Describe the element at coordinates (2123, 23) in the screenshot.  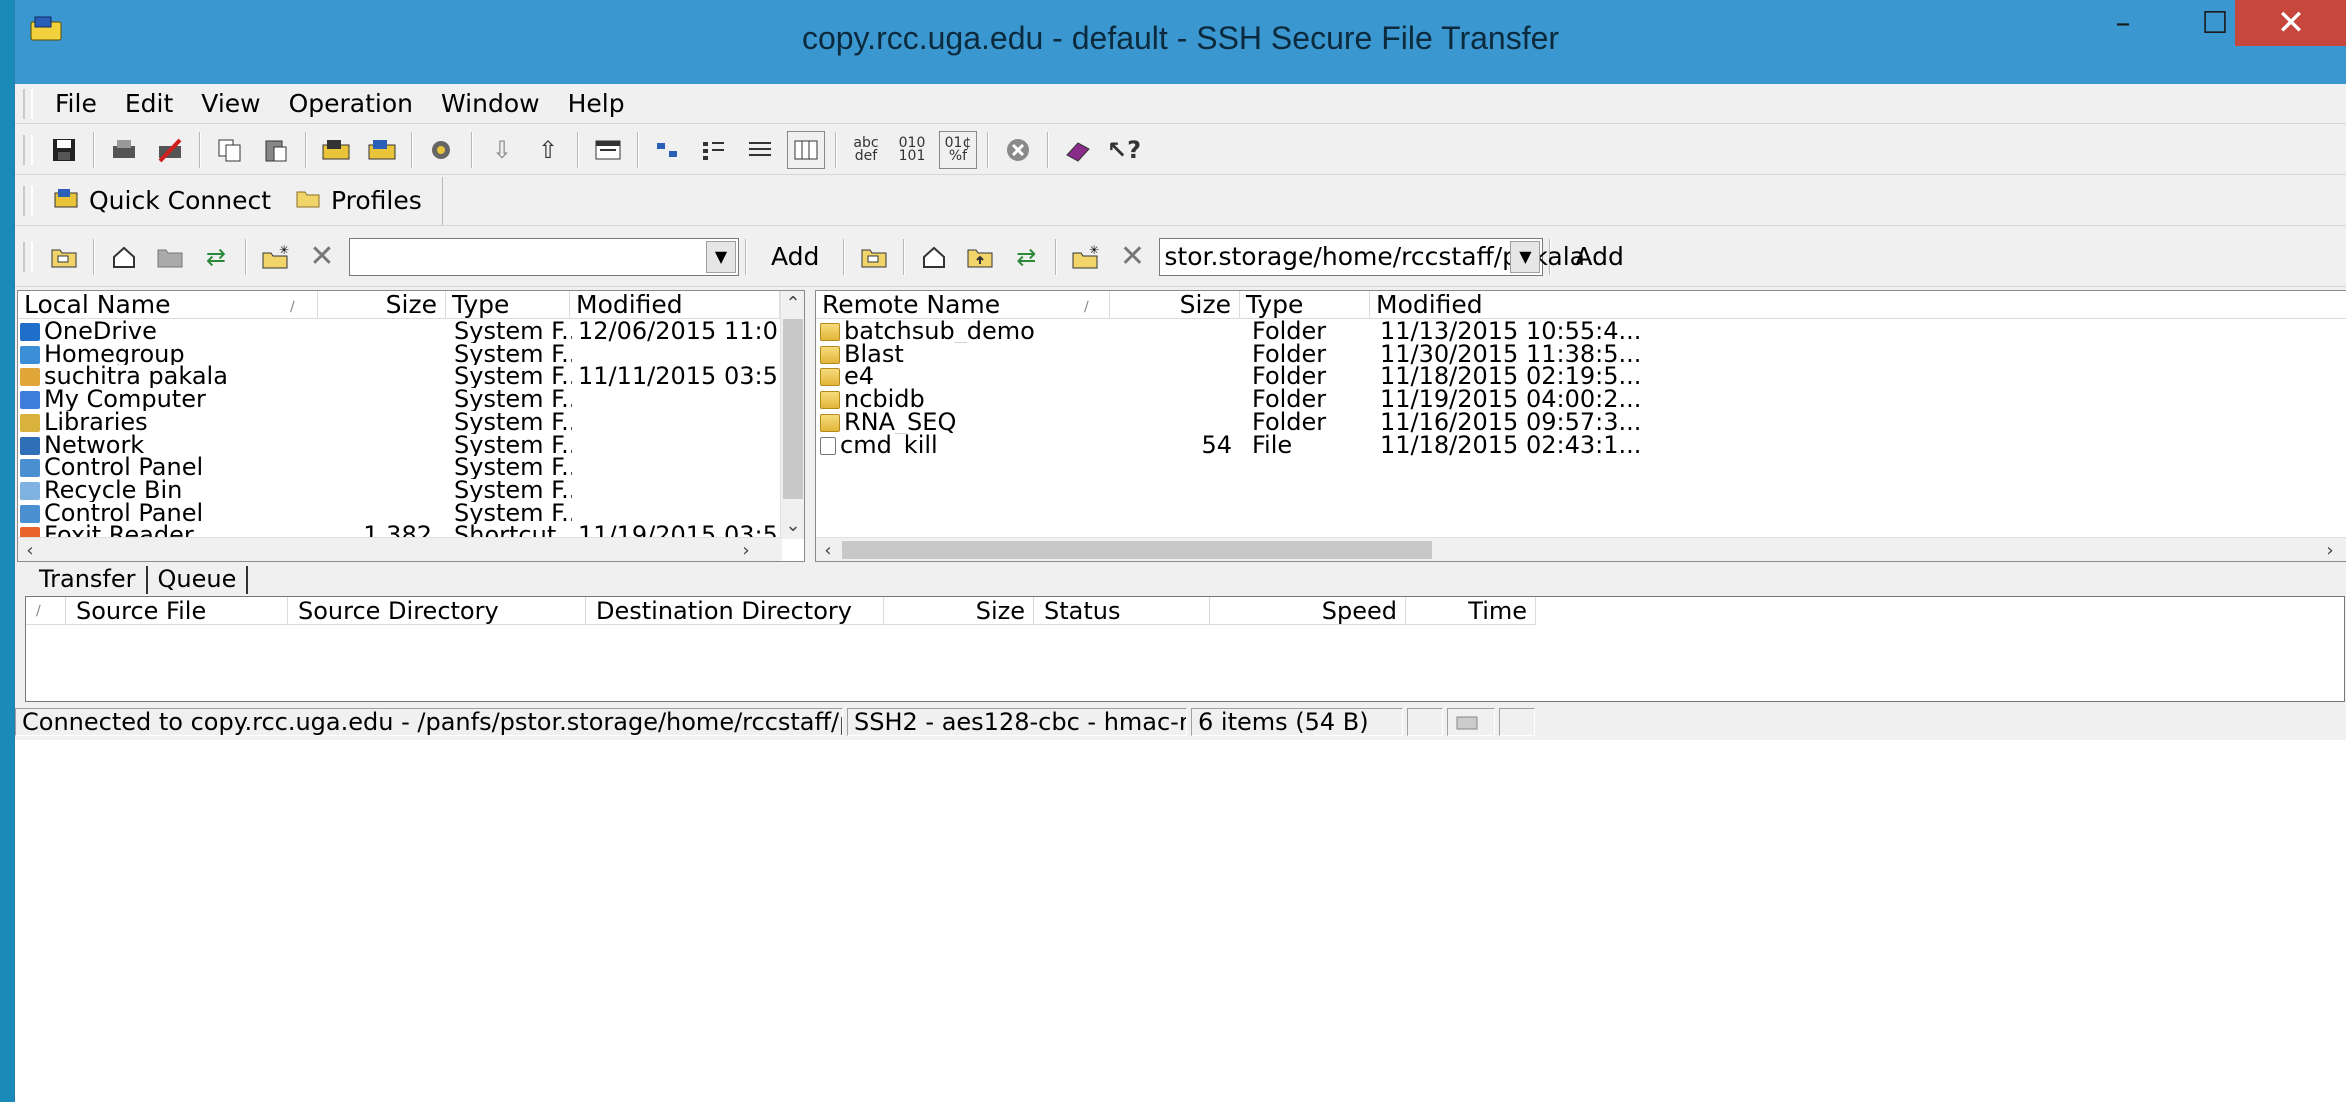
I see `minimize-button: –` at that location.